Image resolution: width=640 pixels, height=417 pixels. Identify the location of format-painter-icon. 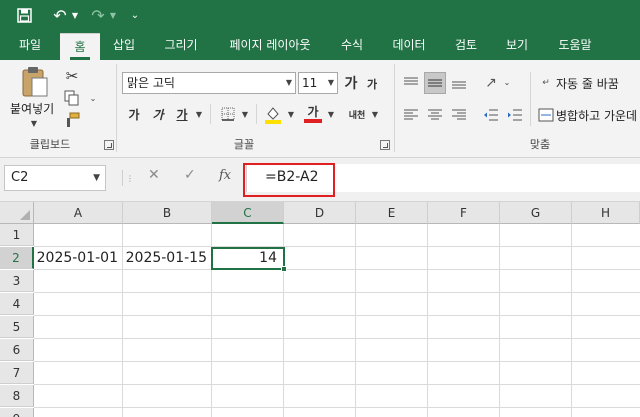
(72, 120).